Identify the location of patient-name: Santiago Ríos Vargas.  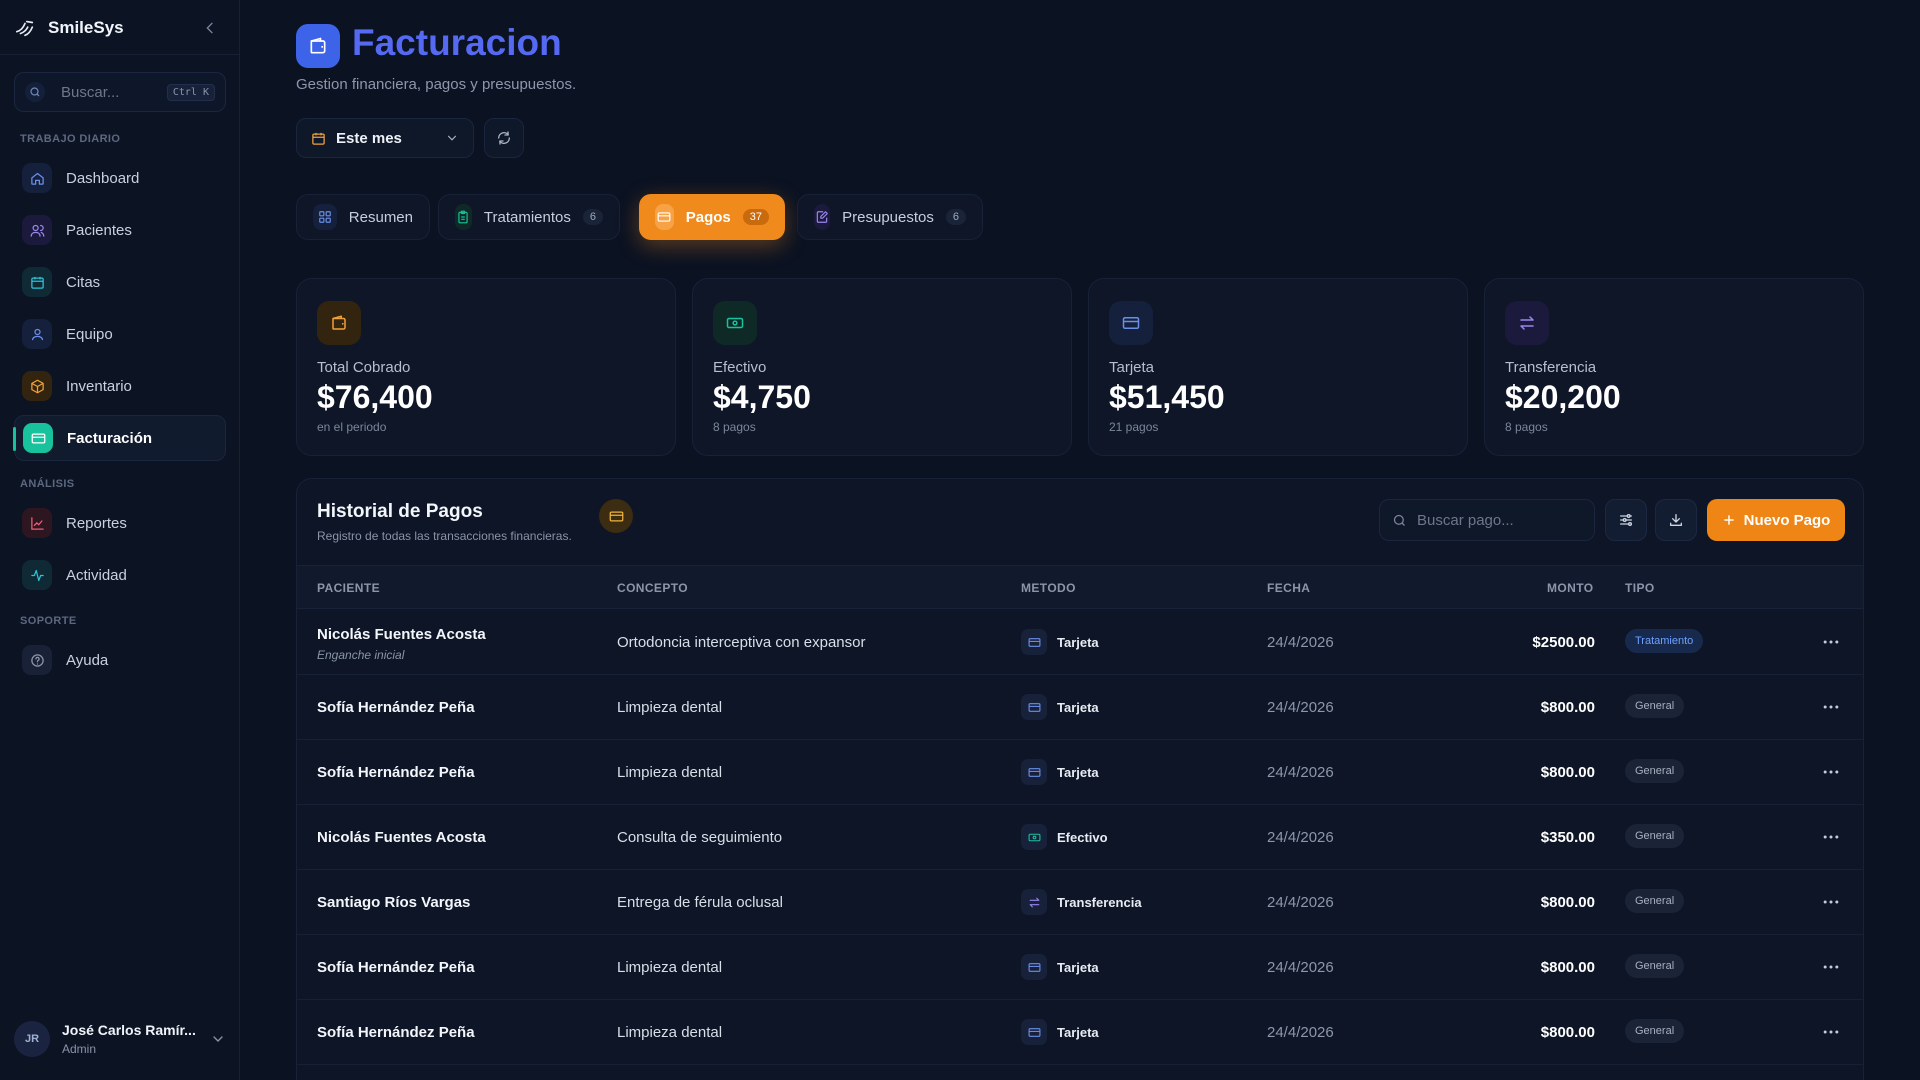
(394, 902).